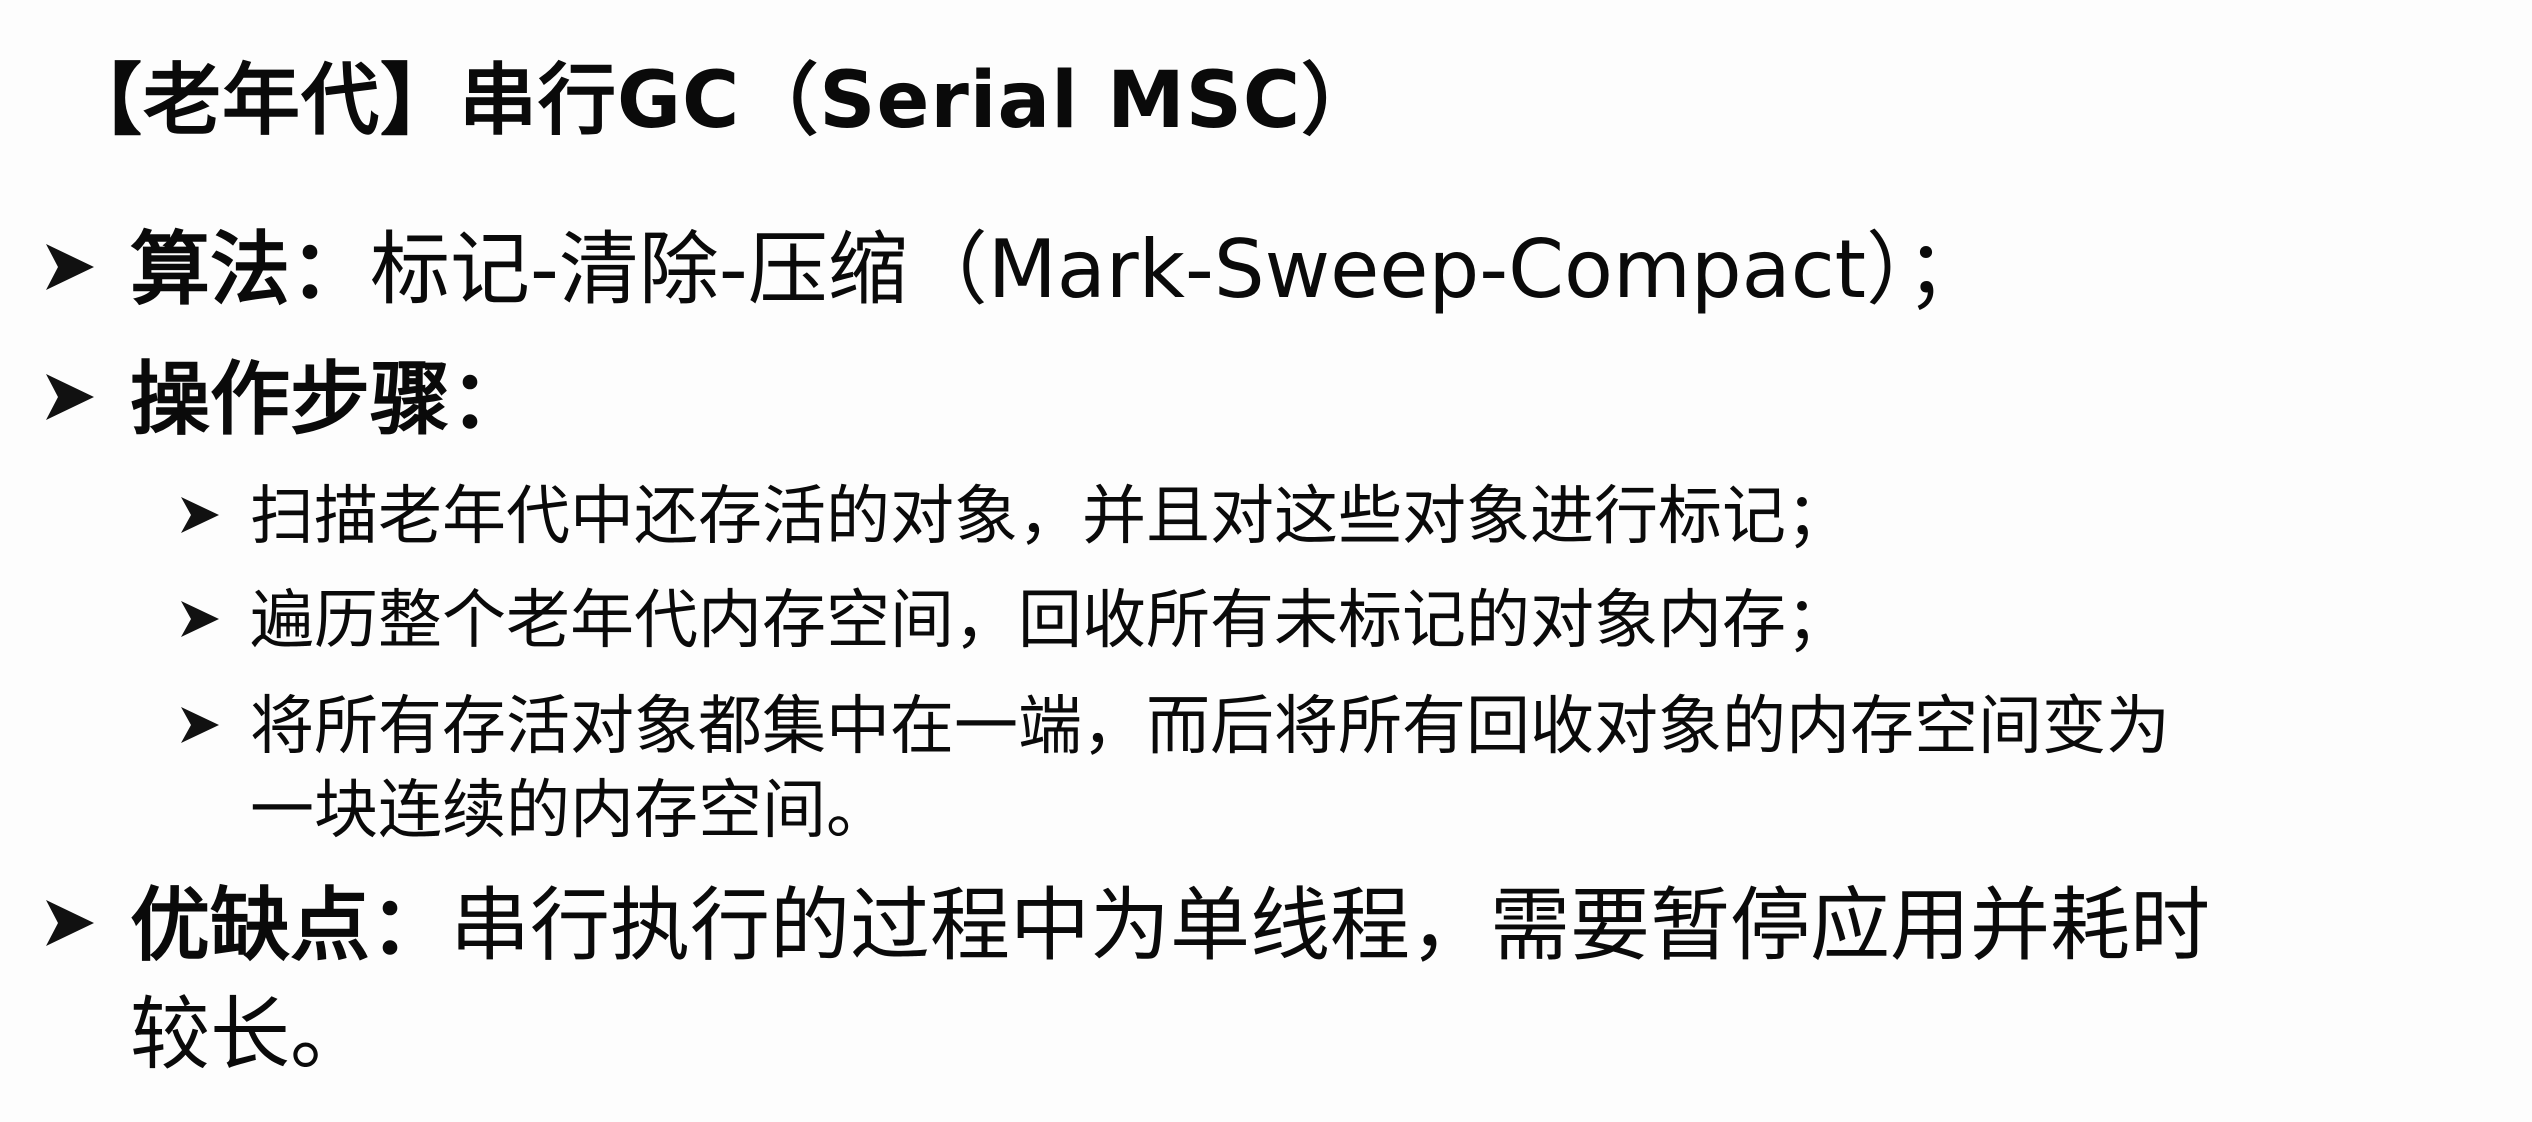  I want to click on sub-bullet-item-traverse: 遍历整个老年代内存空间，回收所有未标记的对象内存；, so click(1266, 621).